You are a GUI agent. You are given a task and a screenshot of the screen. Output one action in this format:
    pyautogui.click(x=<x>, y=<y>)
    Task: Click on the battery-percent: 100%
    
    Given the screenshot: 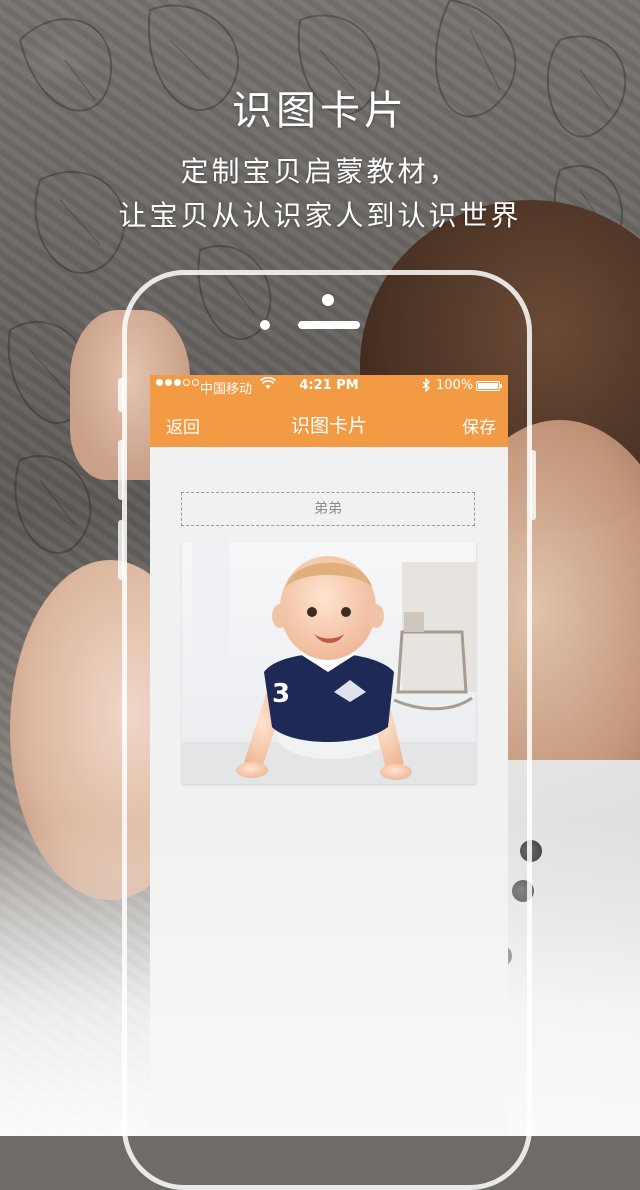 What is the action you would take?
    pyautogui.click(x=455, y=385)
    